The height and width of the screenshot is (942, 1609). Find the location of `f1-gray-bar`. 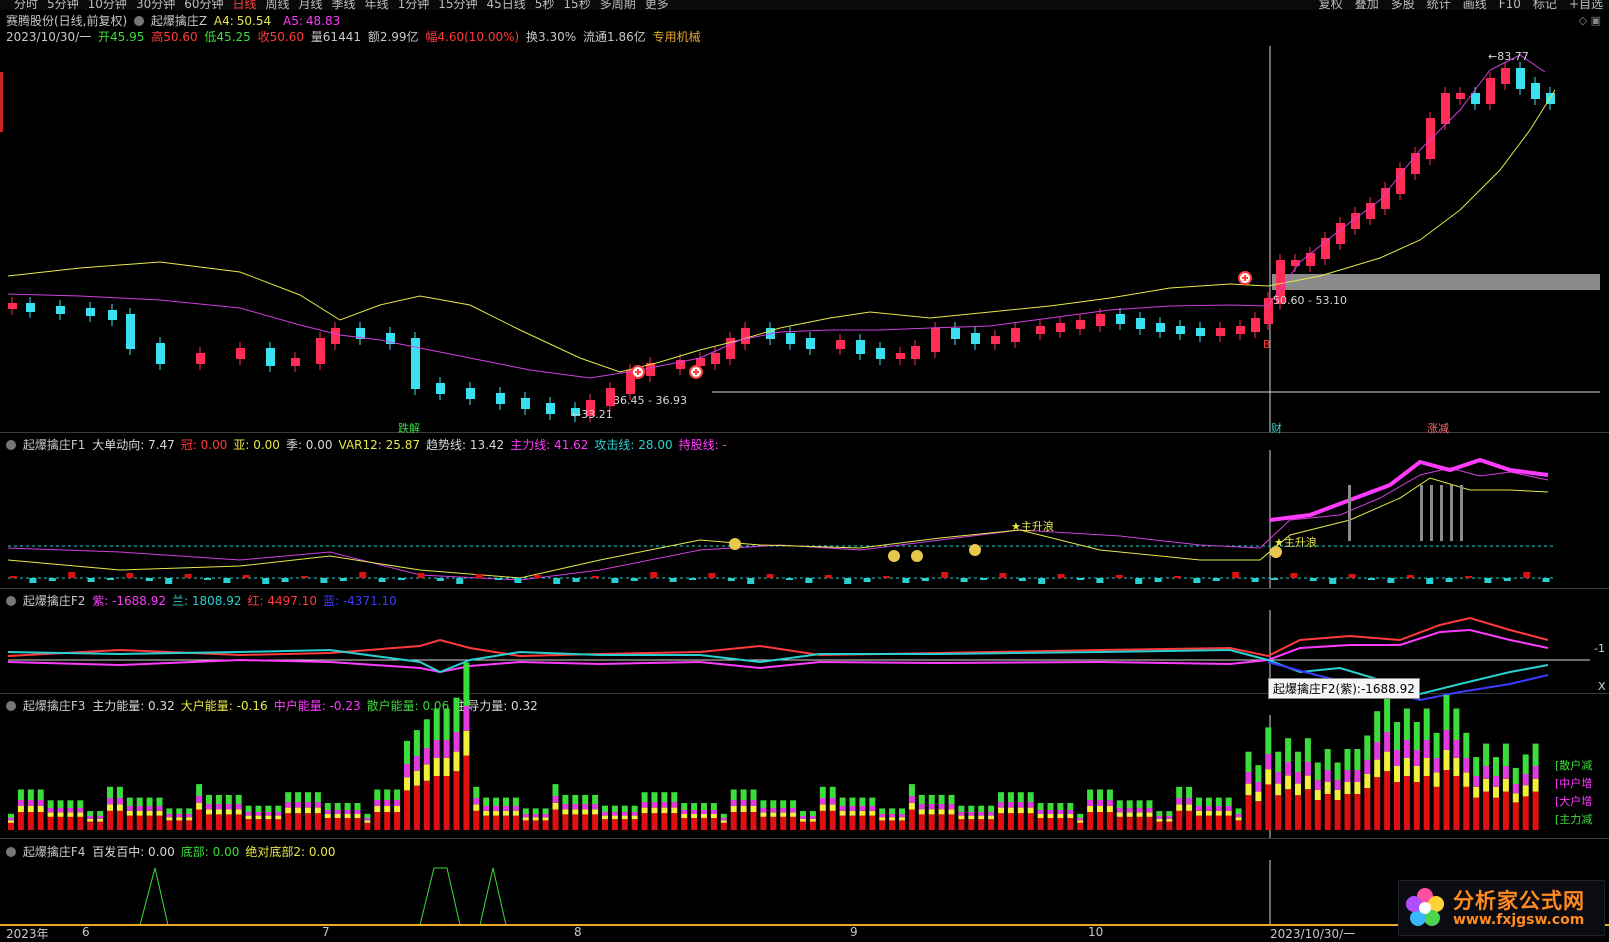

f1-gray-bar is located at coordinates (1451, 513).